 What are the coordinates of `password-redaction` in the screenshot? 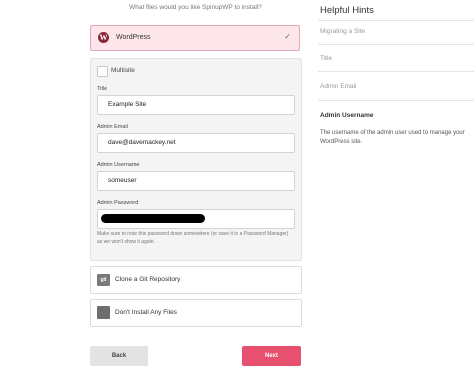 It's located at (153, 218).